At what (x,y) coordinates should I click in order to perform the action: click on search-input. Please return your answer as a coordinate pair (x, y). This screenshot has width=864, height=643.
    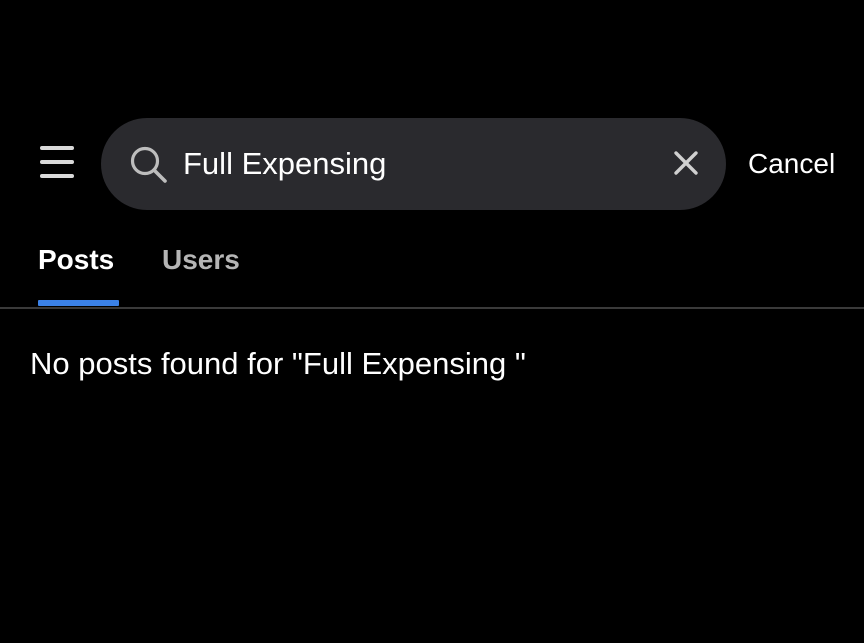
    Looking at the image, I should click on (413, 164).